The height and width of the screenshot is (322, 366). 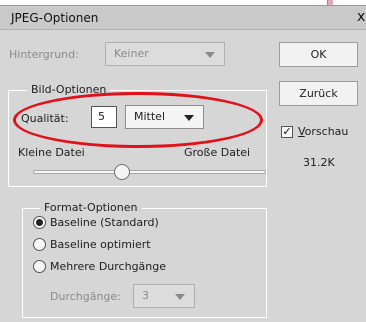 I want to click on background-dropdown: Keiner, so click(x=165, y=54).